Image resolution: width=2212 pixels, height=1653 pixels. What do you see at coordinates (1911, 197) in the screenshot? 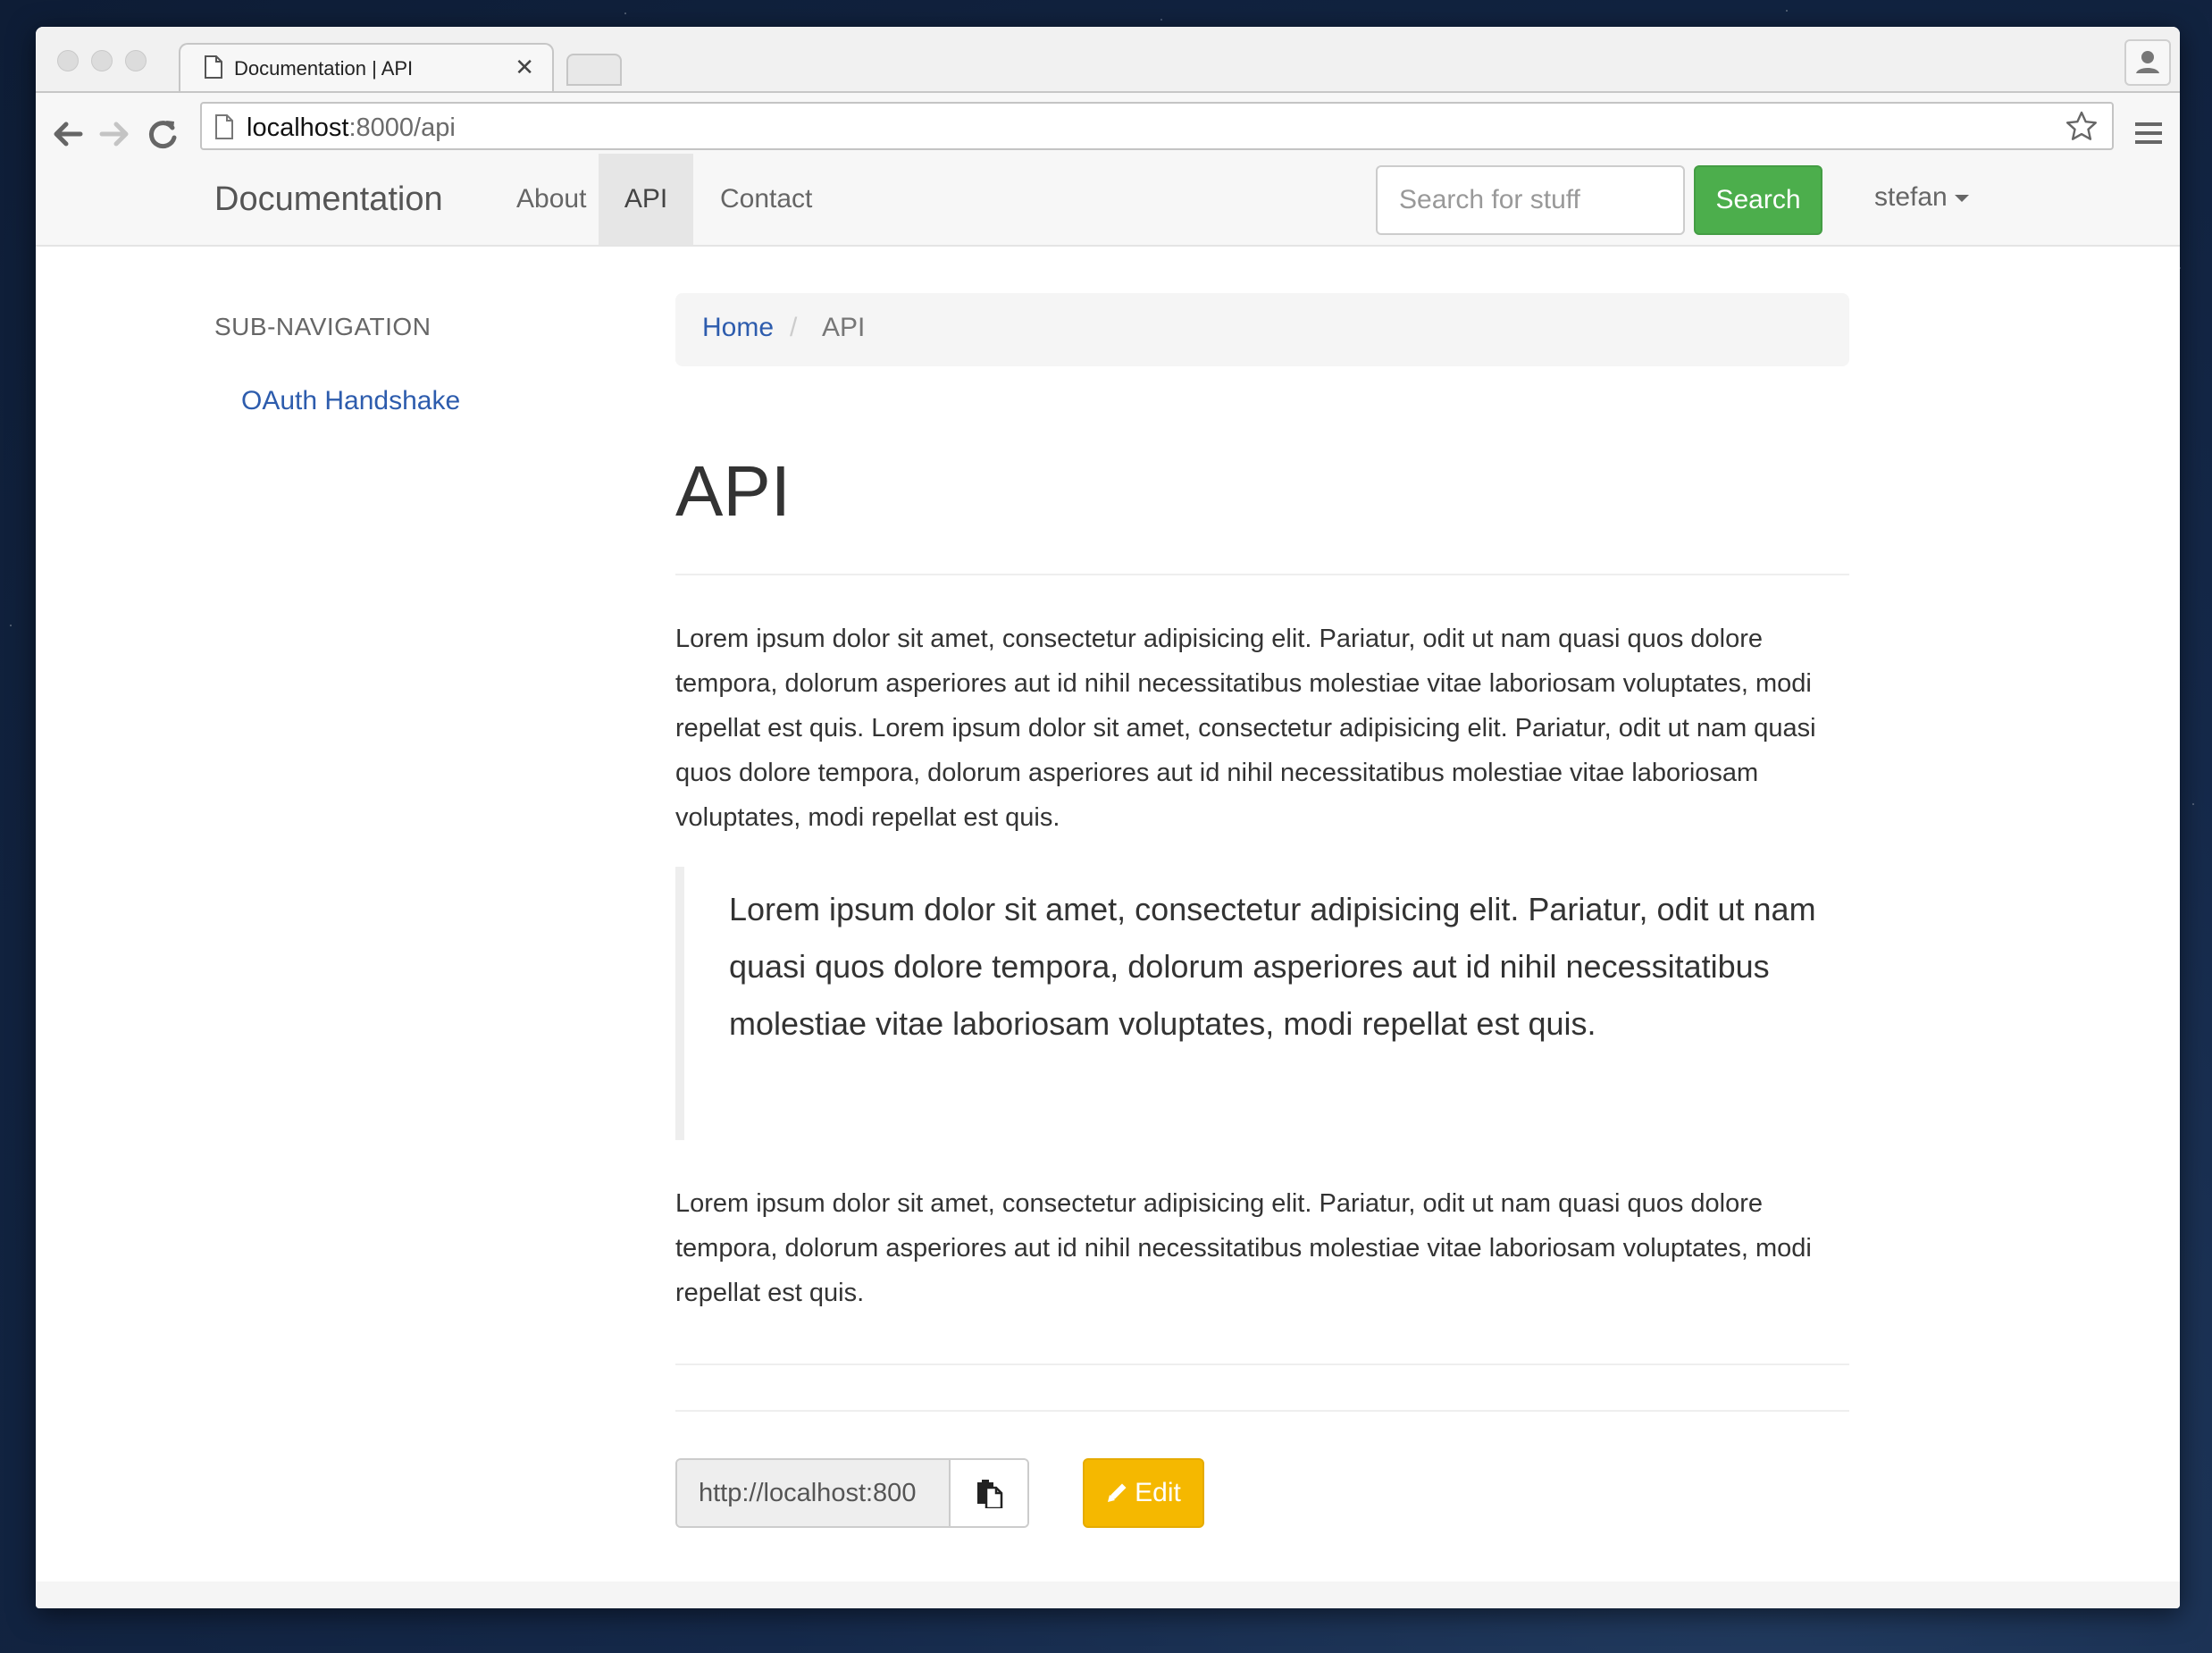
I see `user-name: stefan` at bounding box center [1911, 197].